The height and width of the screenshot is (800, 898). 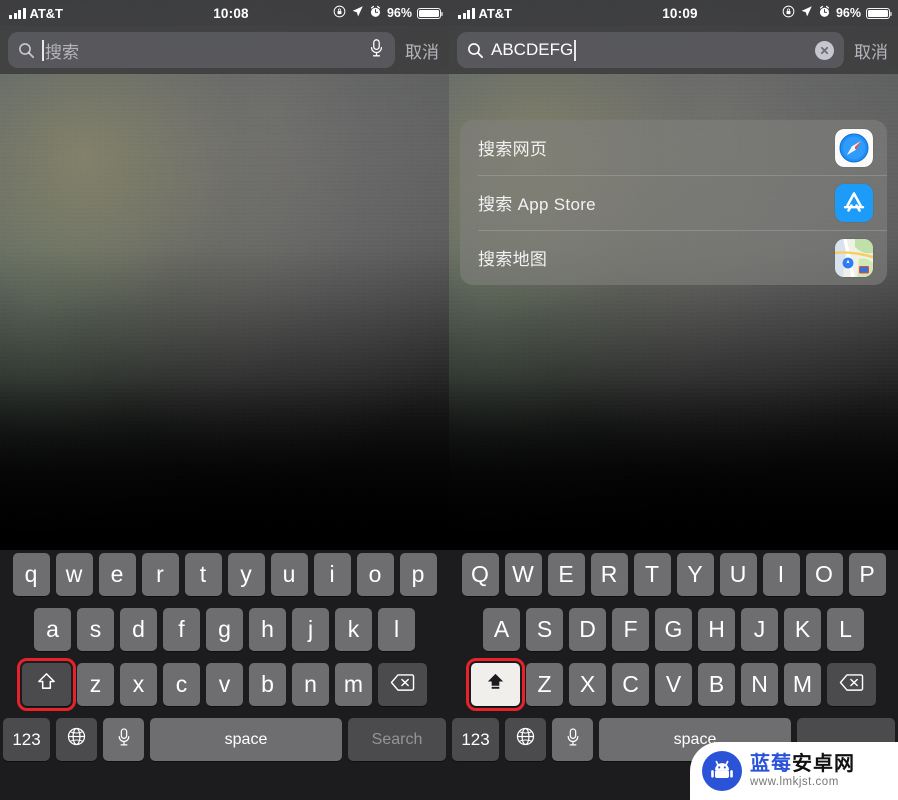 I want to click on key-l: l, so click(x=396, y=629).